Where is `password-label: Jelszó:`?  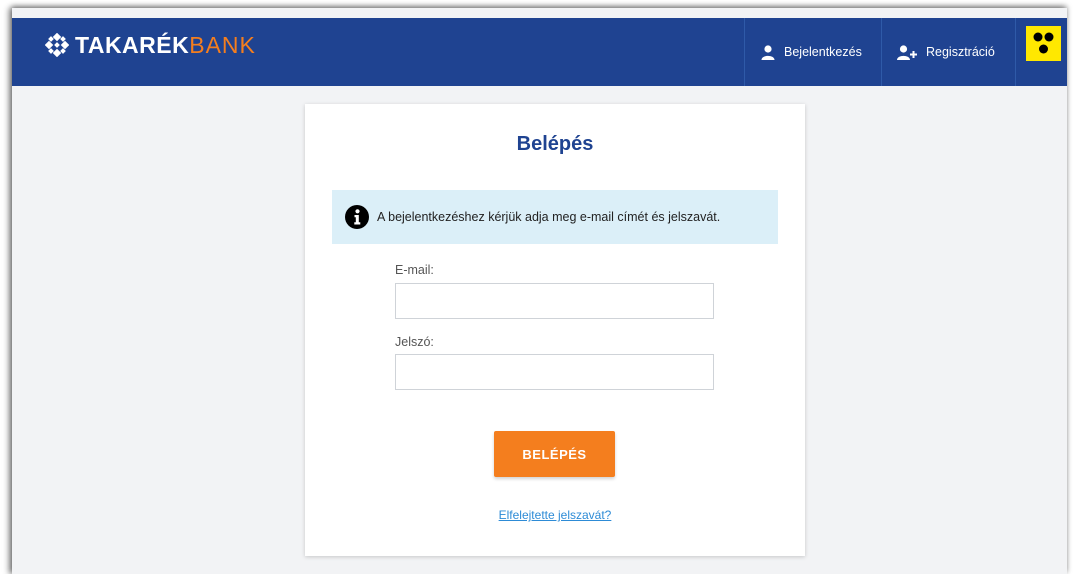 password-label: Jelszó: is located at coordinates (414, 342).